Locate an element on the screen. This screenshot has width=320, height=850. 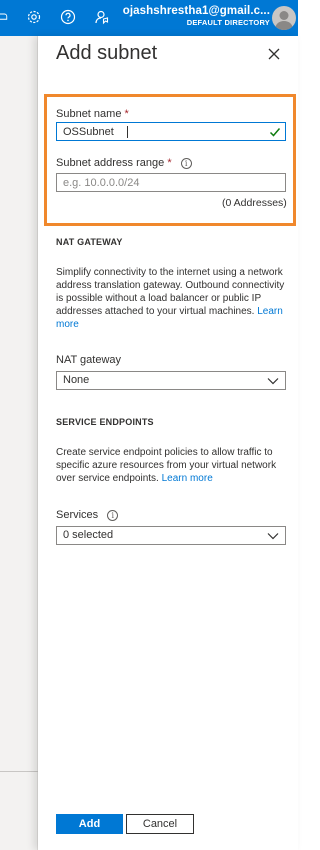
text-cursor is located at coordinates (127, 132).